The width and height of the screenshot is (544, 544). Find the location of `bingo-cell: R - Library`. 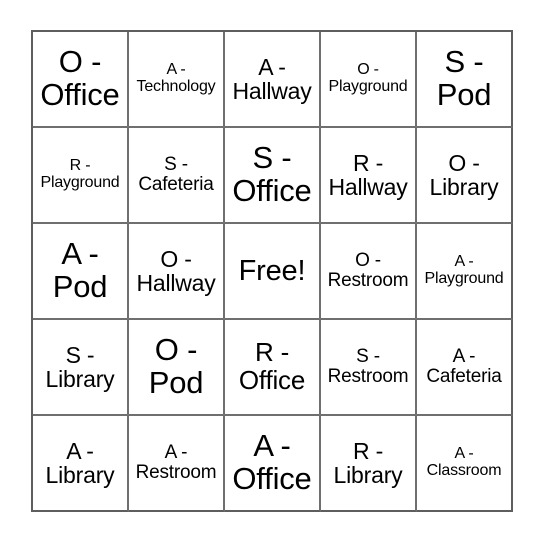

bingo-cell: R - Library is located at coordinates (369, 464).